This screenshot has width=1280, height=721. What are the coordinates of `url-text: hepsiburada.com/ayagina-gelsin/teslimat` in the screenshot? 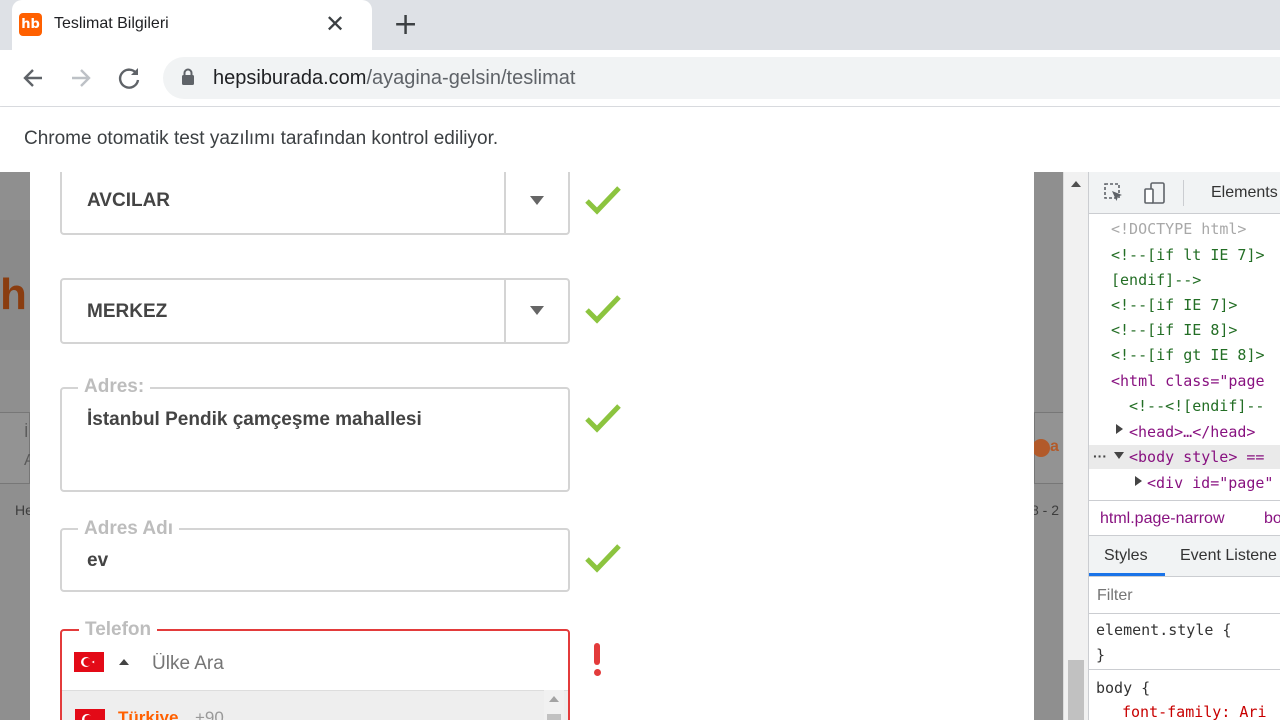 It's located at (394, 78).